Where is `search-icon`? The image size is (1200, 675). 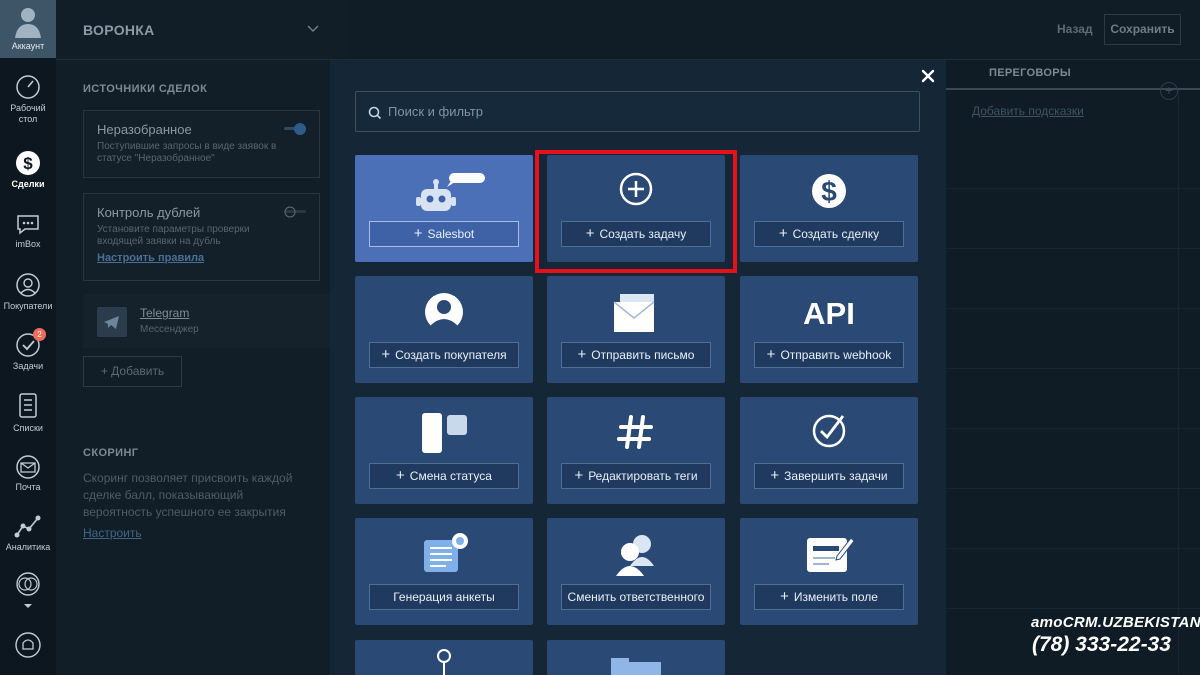
search-icon is located at coordinates (375, 113).